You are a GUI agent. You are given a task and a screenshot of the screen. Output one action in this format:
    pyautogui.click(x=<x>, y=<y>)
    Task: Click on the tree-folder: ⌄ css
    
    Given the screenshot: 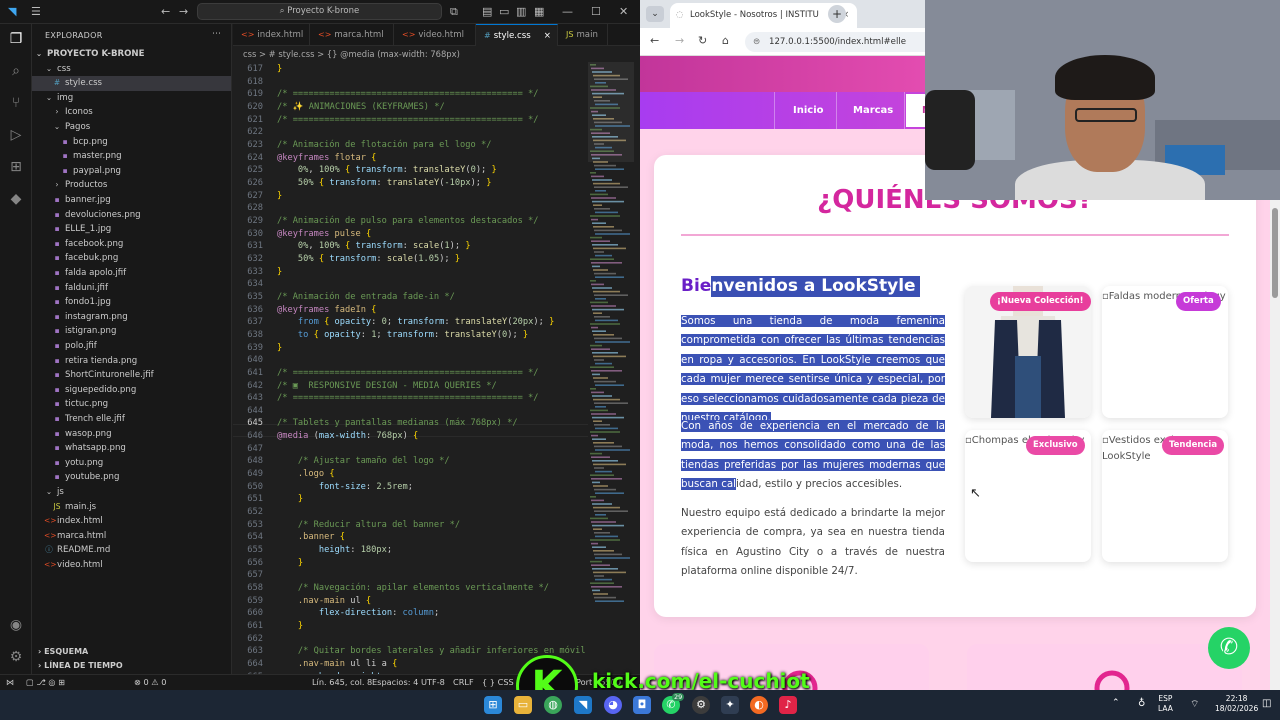 What is the action you would take?
    pyautogui.click(x=131, y=69)
    